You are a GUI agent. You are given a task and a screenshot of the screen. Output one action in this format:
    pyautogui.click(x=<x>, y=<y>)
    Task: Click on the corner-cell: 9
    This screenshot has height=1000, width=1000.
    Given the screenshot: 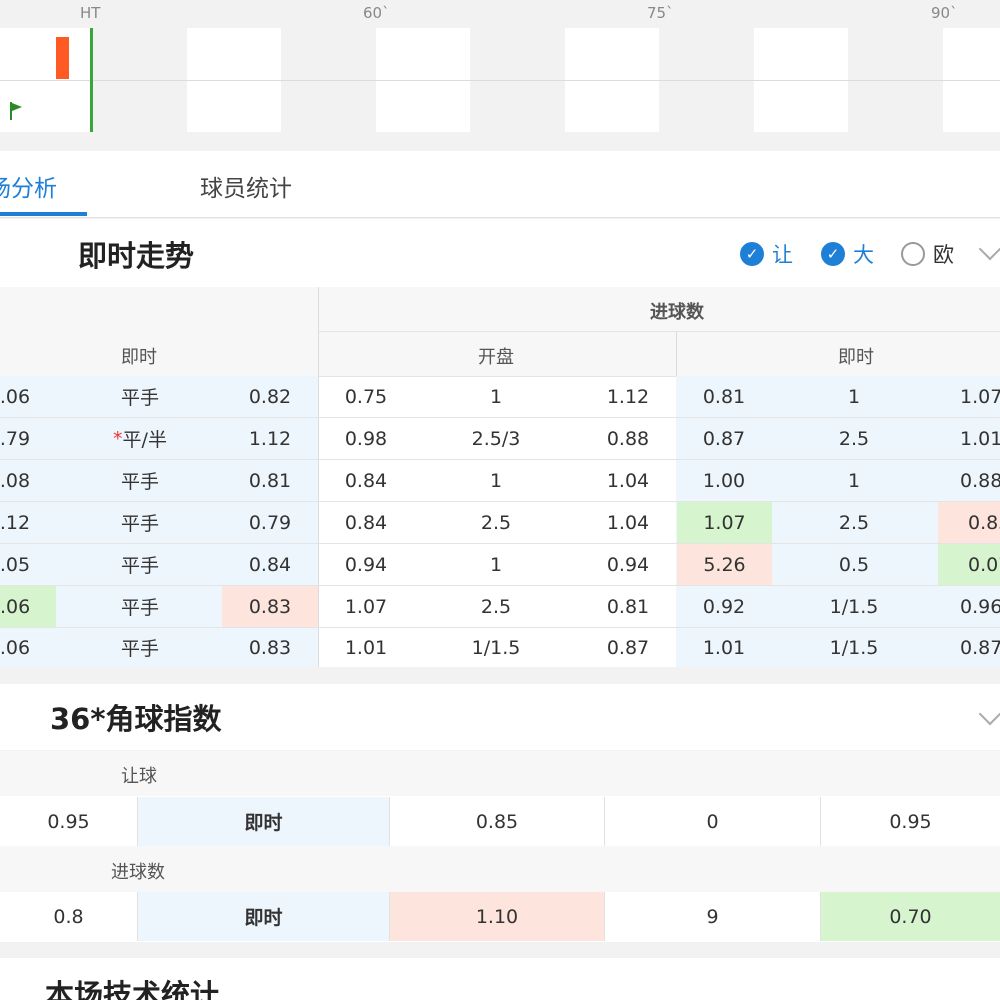 What is the action you would take?
    pyautogui.click(x=713, y=916)
    